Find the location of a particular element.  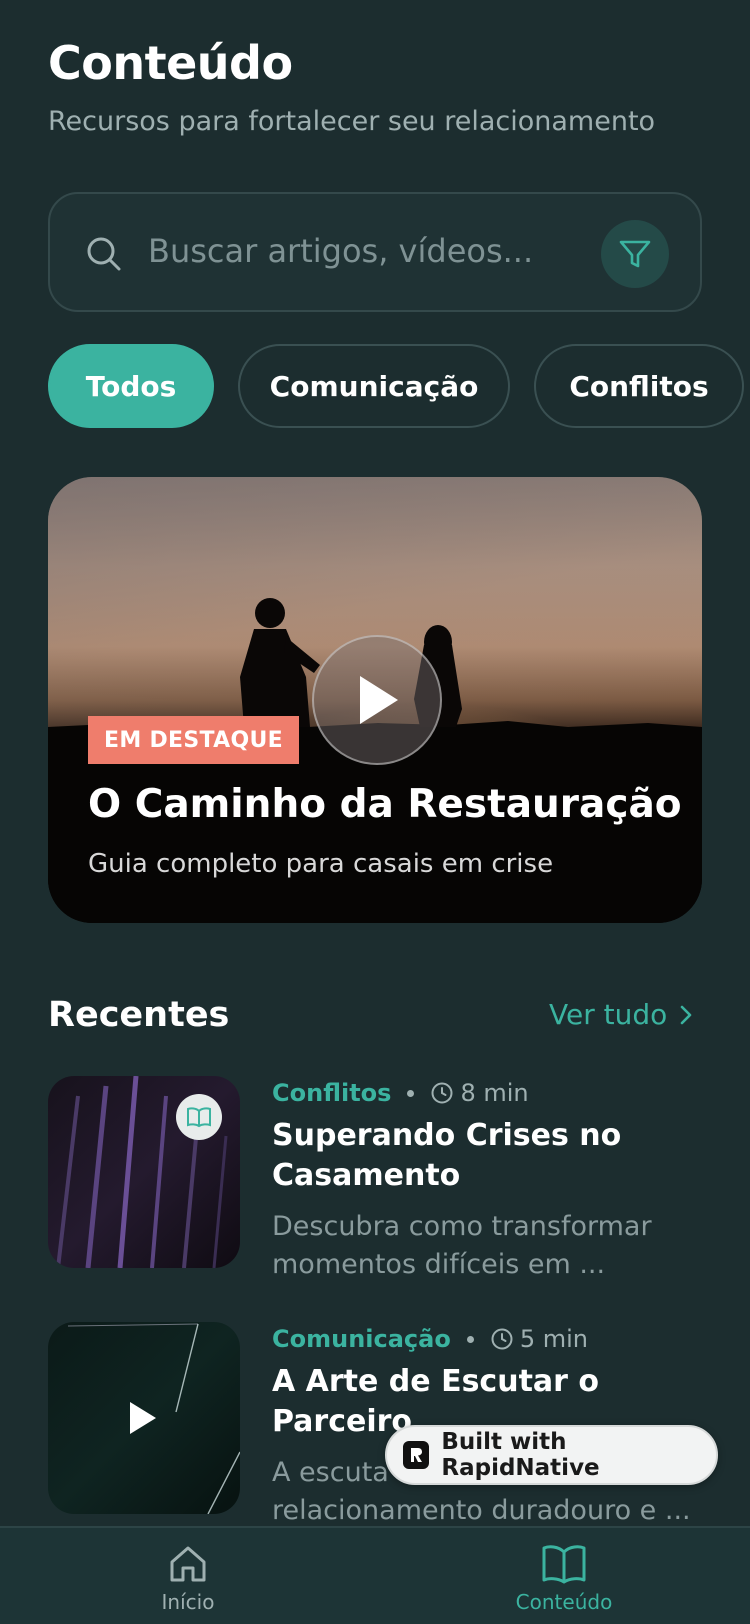

section-title-recentes: Recentes is located at coordinates (139, 1015).